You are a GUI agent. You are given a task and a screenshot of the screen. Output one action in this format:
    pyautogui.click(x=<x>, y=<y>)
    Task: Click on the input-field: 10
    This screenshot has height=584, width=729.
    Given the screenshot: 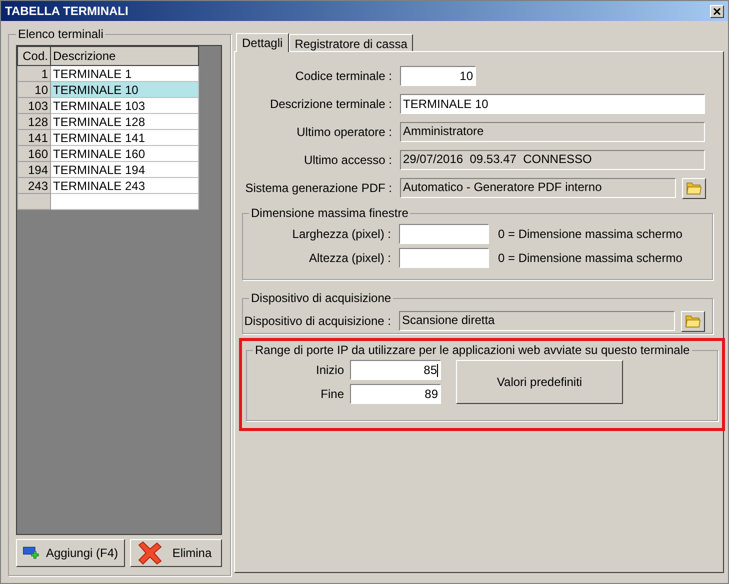 What is the action you would take?
    pyautogui.click(x=438, y=76)
    